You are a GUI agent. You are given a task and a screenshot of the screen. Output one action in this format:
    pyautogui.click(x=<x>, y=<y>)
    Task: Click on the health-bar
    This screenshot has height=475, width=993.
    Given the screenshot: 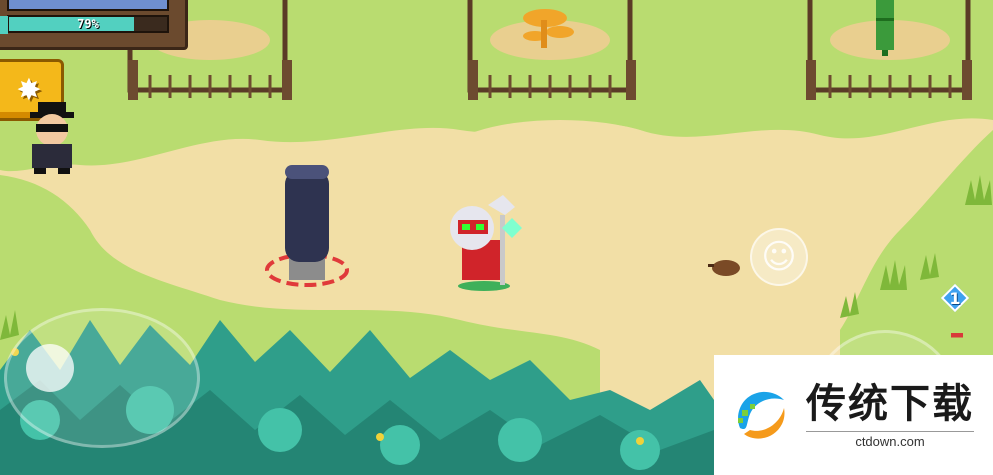 What is the action you would take?
    pyautogui.click(x=88, y=5)
    